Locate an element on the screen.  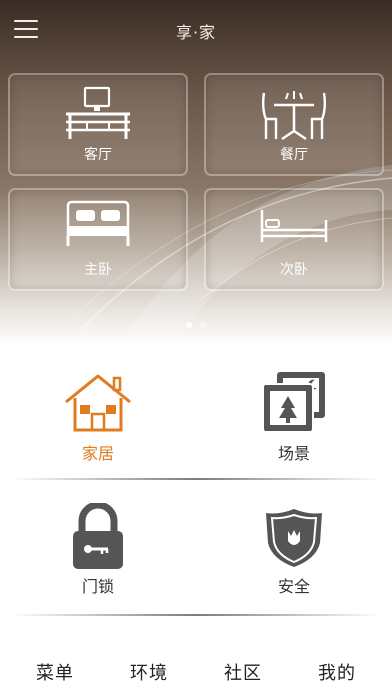
tv-cabinet-icon is located at coordinates (98, 115).